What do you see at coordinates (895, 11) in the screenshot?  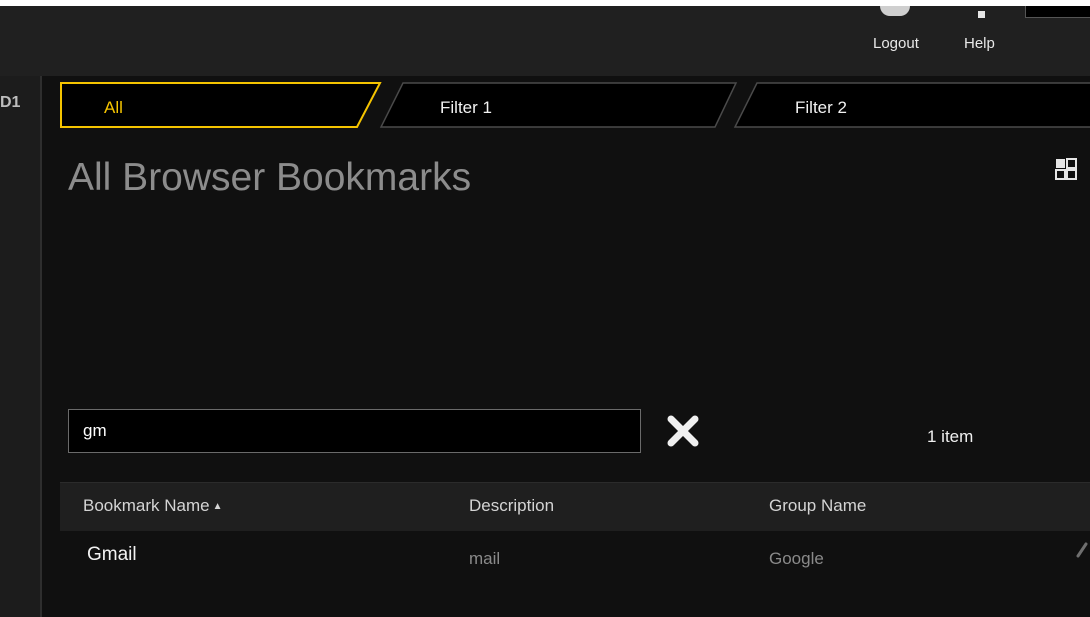 I see `user-icon` at bounding box center [895, 11].